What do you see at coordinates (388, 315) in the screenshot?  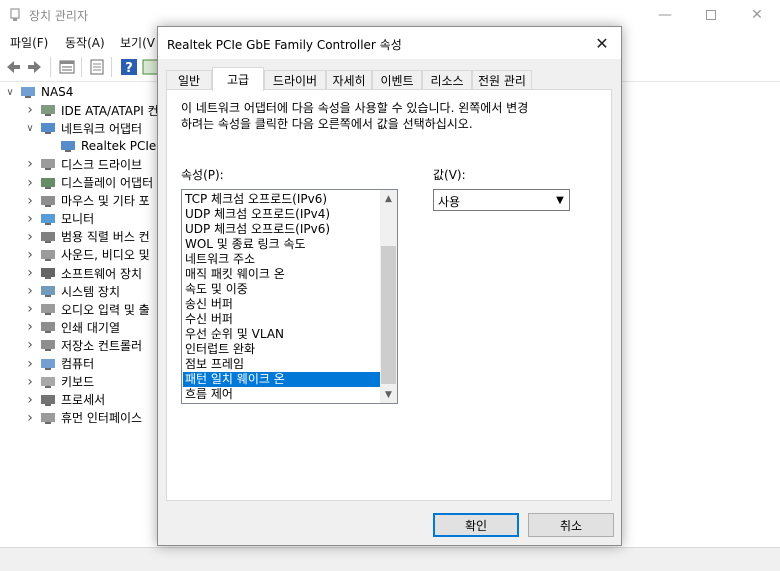 I see `scroll-thumb` at bounding box center [388, 315].